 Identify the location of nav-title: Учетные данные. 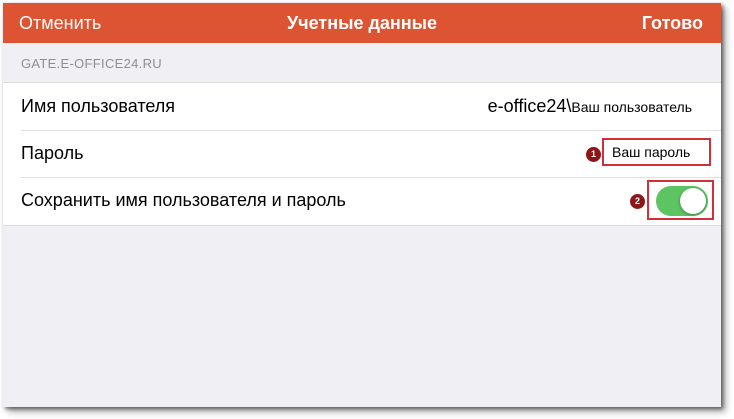
(362, 23).